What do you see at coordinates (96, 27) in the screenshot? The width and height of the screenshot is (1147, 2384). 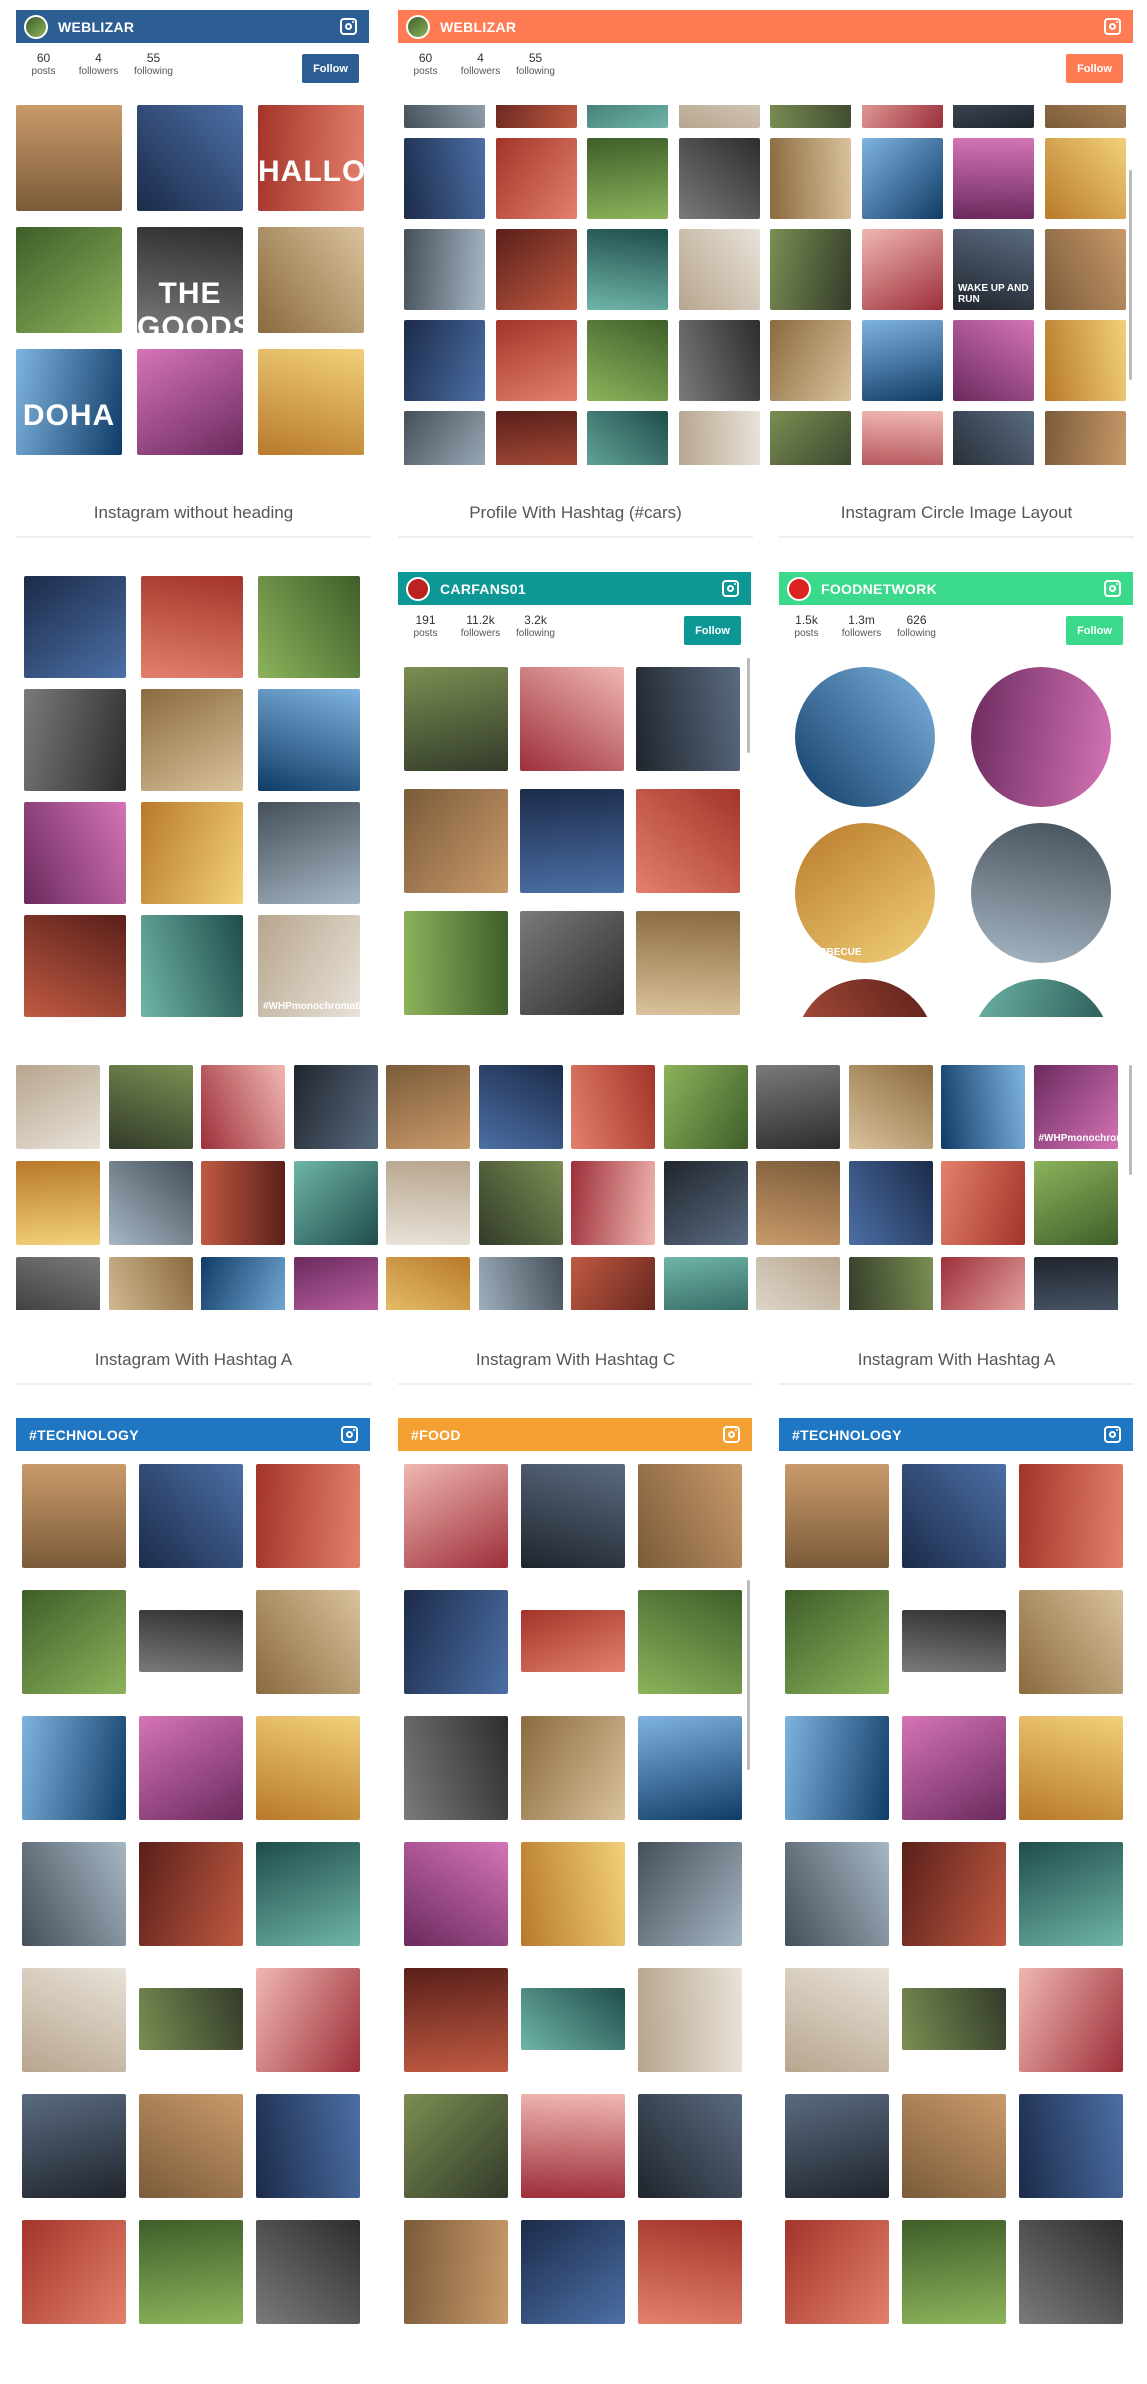 I see `profile-username: WEBLIZAR` at bounding box center [96, 27].